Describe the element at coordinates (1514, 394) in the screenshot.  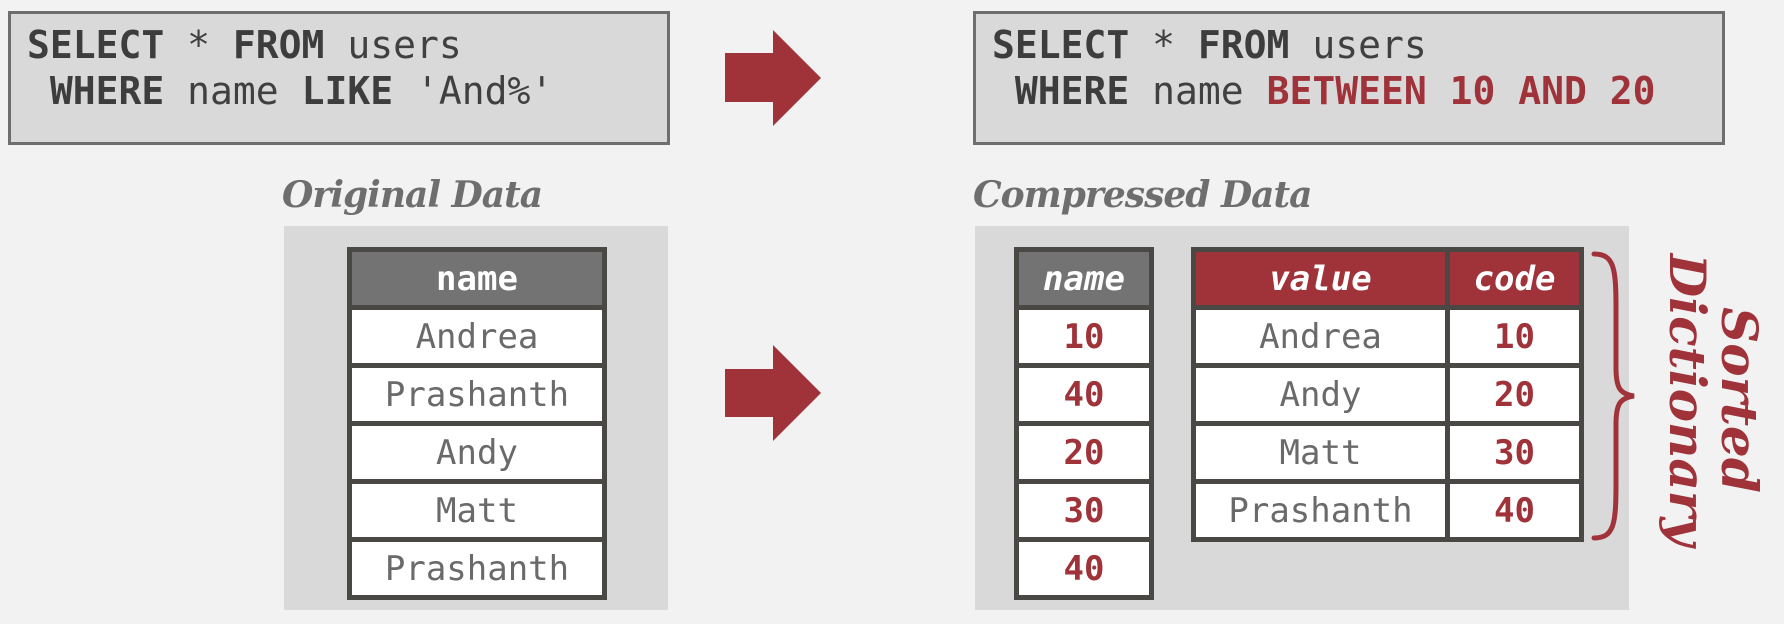
I see `code-cell: 20` at that location.